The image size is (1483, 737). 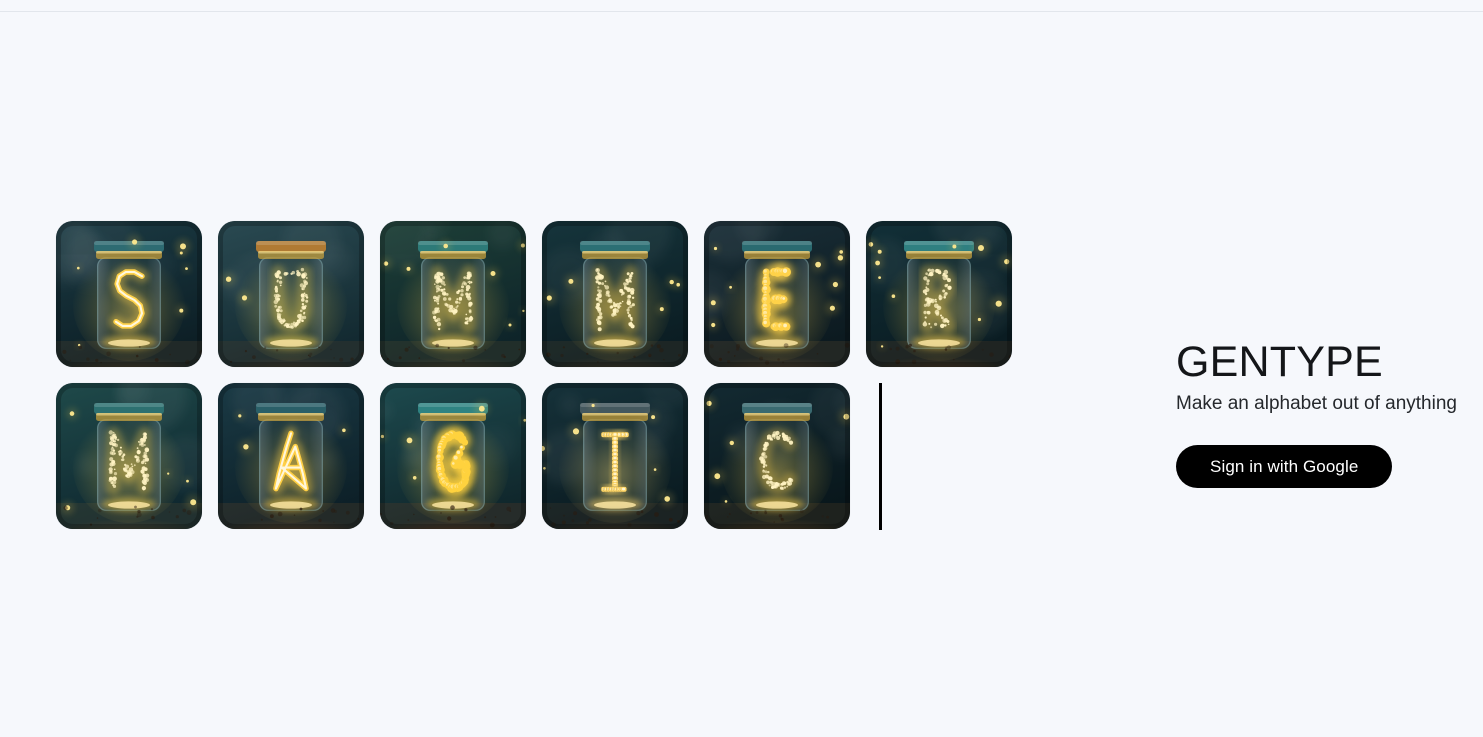 I want to click on page-title: GENTYPE, so click(x=1279, y=362).